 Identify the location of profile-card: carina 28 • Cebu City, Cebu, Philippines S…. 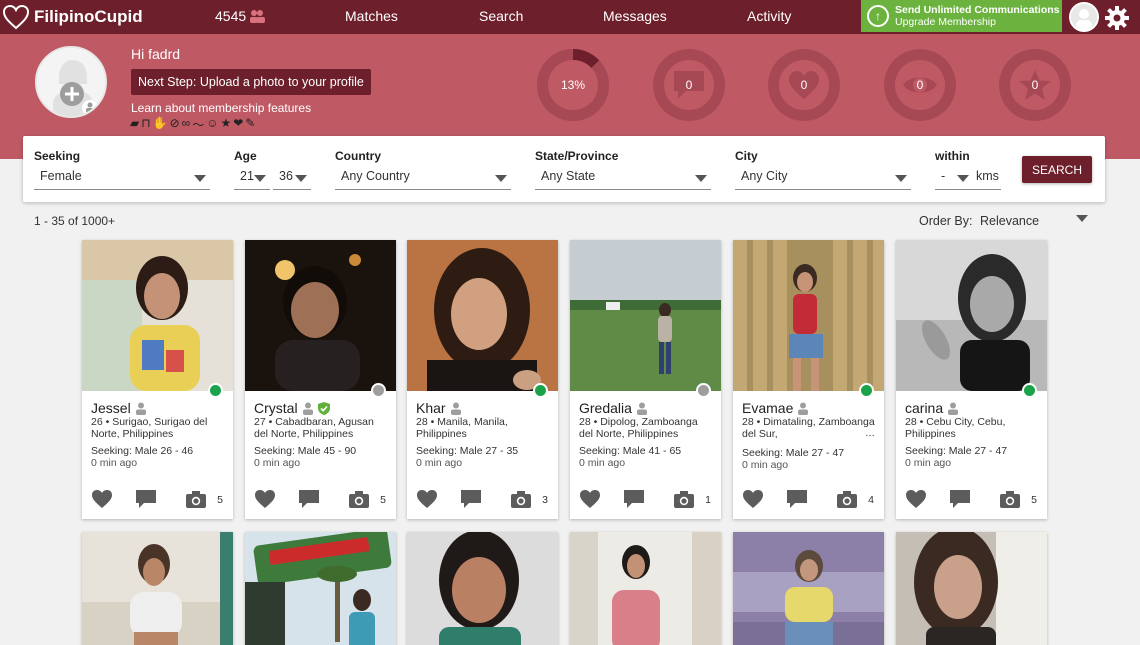
(971, 379).